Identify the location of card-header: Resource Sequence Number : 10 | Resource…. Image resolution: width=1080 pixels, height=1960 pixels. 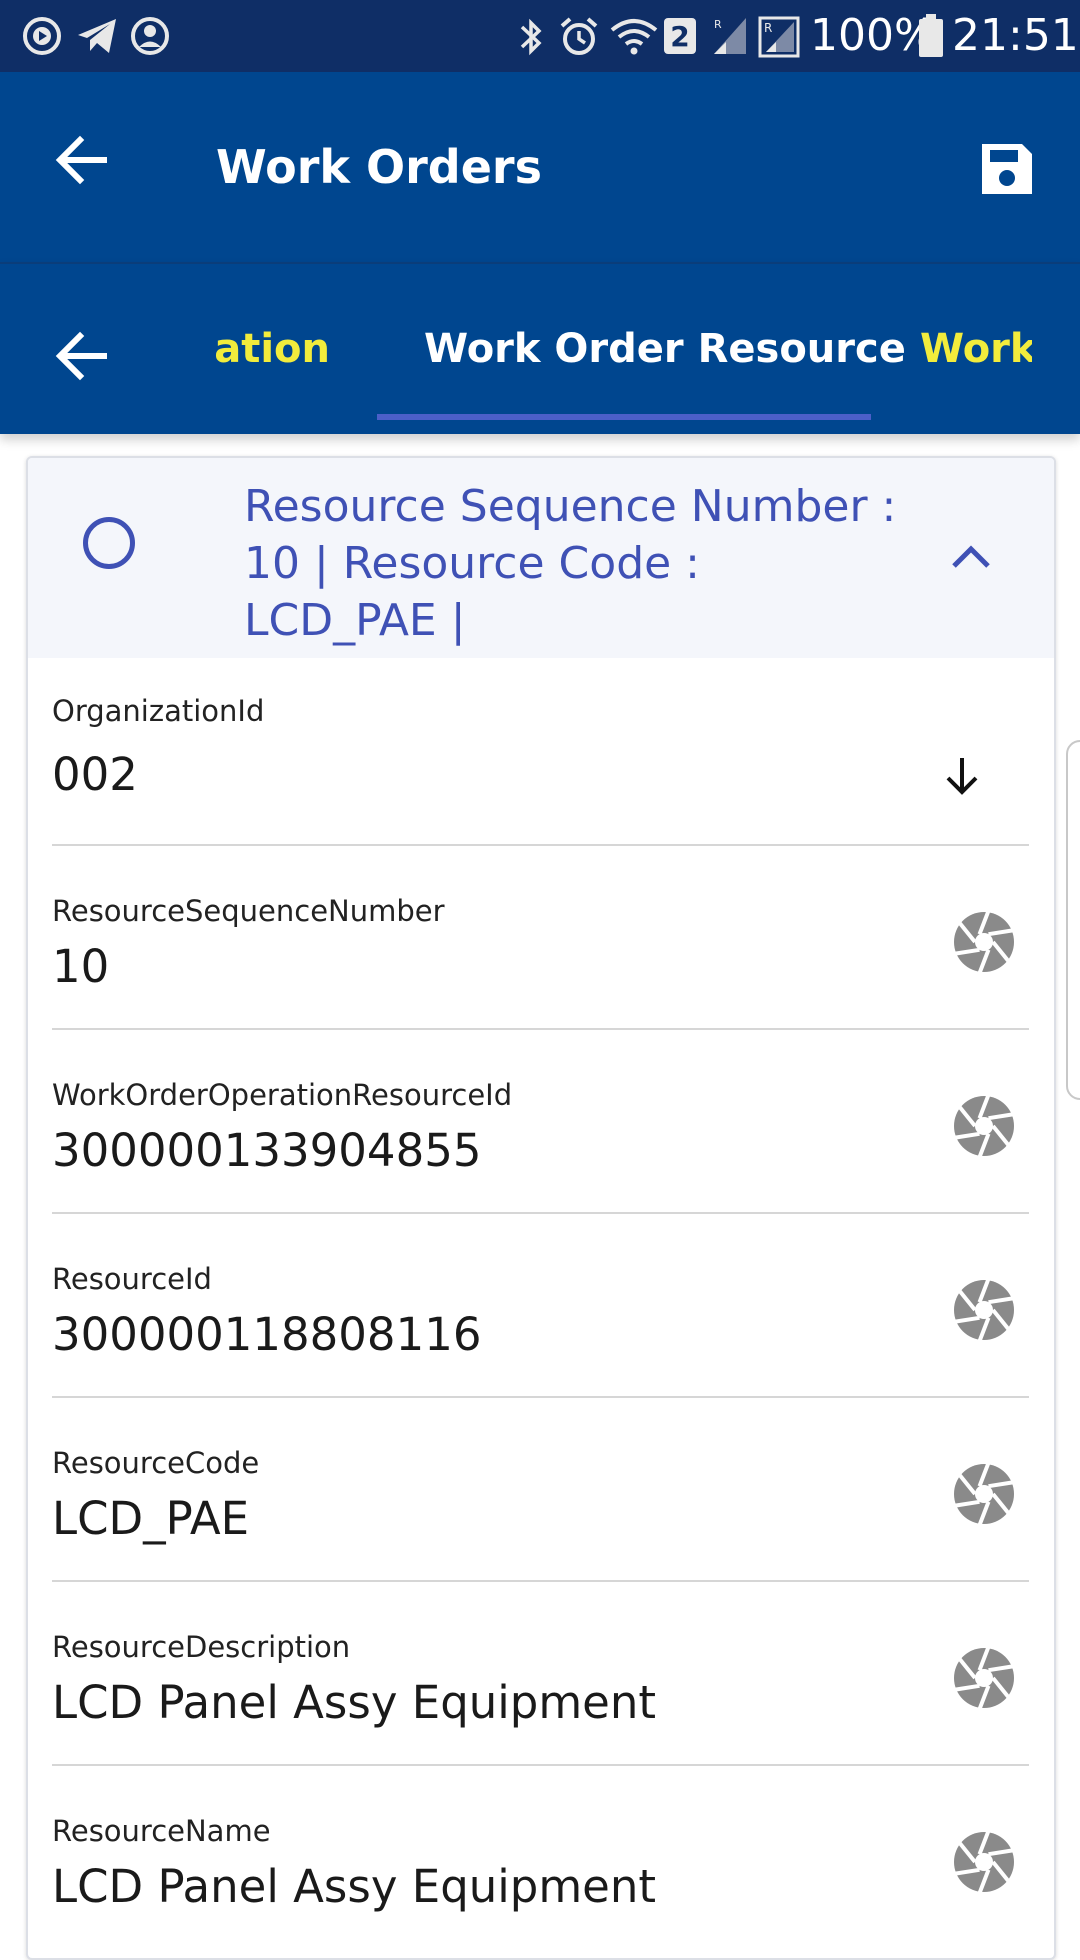
(541, 558).